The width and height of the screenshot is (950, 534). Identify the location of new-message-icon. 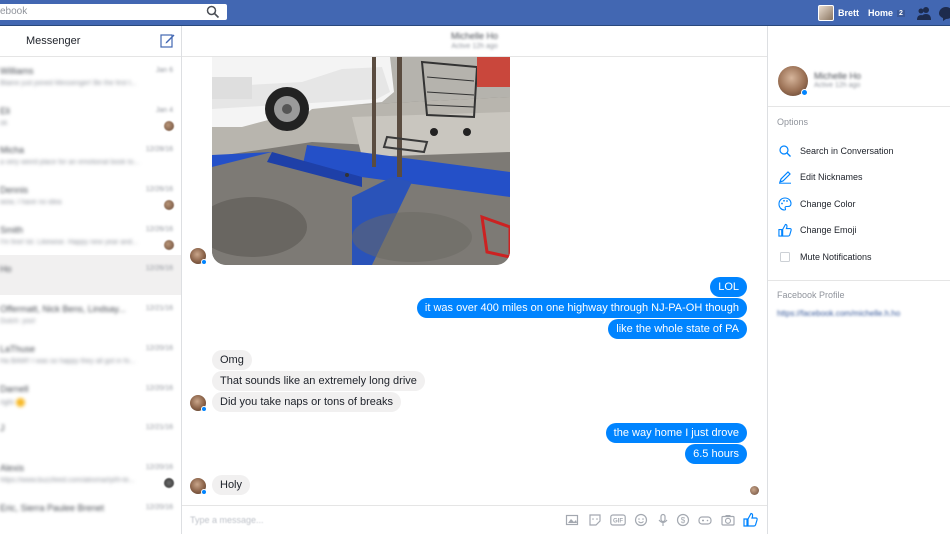
(167, 40).